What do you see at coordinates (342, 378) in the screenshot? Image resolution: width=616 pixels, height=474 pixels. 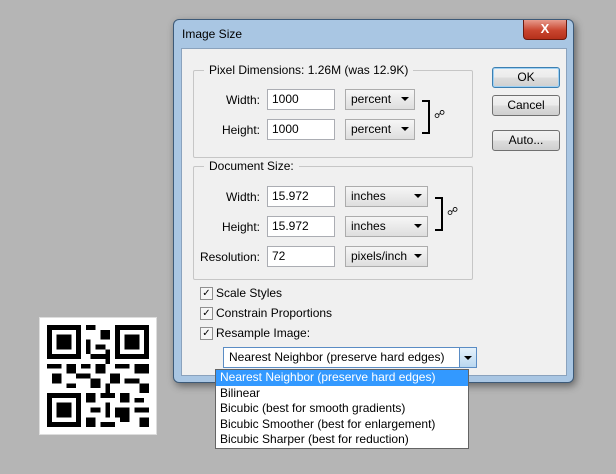 I see `option-nearest-neighbor: Nearest Neighbor (preserve hard edges)` at bounding box center [342, 378].